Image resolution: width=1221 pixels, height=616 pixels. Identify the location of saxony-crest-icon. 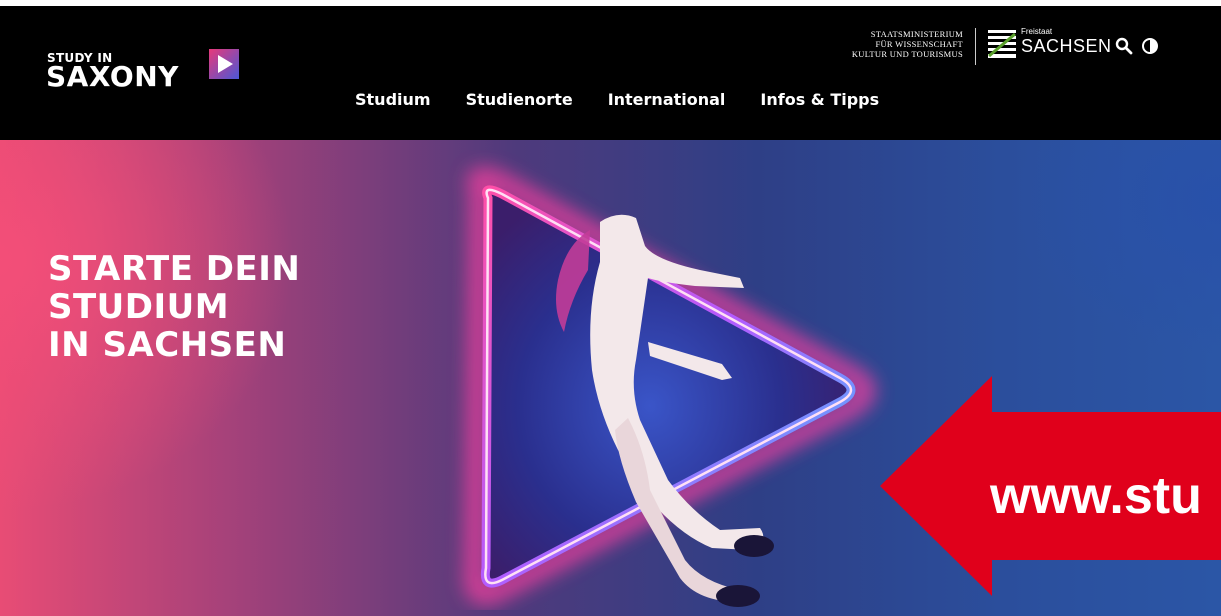
(1002, 44).